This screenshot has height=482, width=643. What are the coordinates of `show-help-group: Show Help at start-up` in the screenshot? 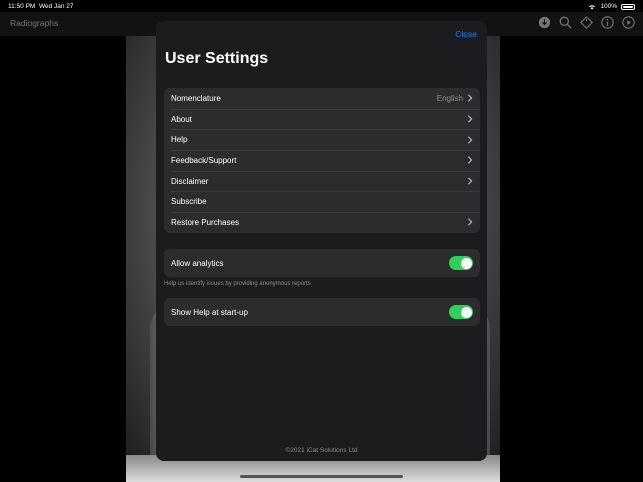 It's located at (322, 312).